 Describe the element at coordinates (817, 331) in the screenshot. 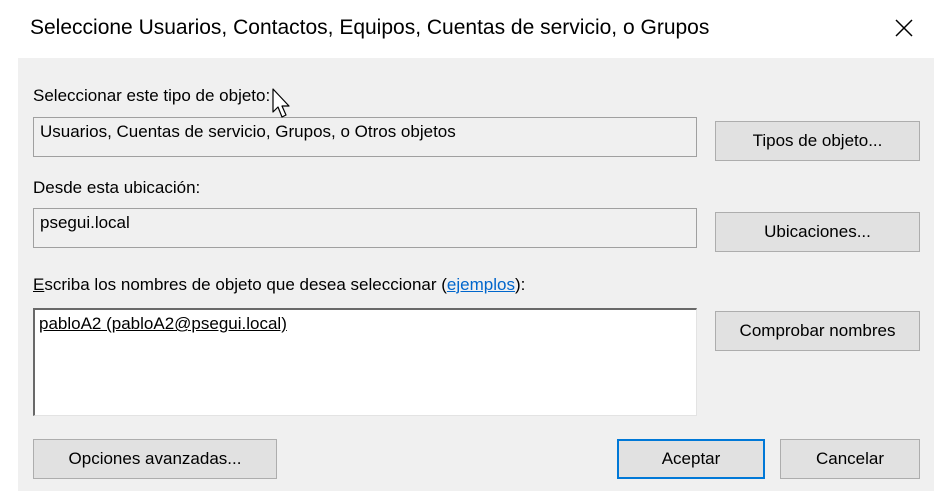

I see `check-names-button: Comprobar nombres` at that location.